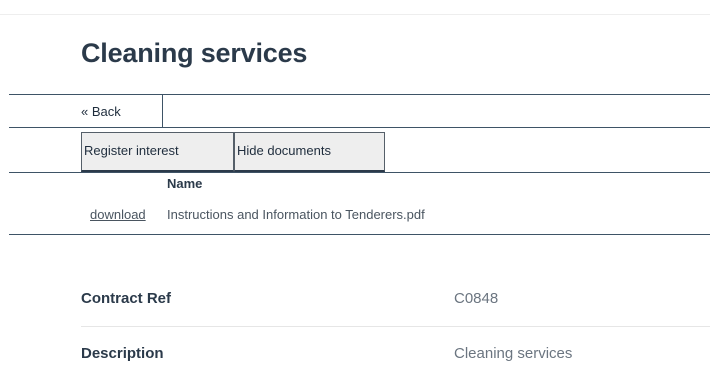  What do you see at coordinates (101, 111) in the screenshot?
I see `back-link: « Back` at bounding box center [101, 111].